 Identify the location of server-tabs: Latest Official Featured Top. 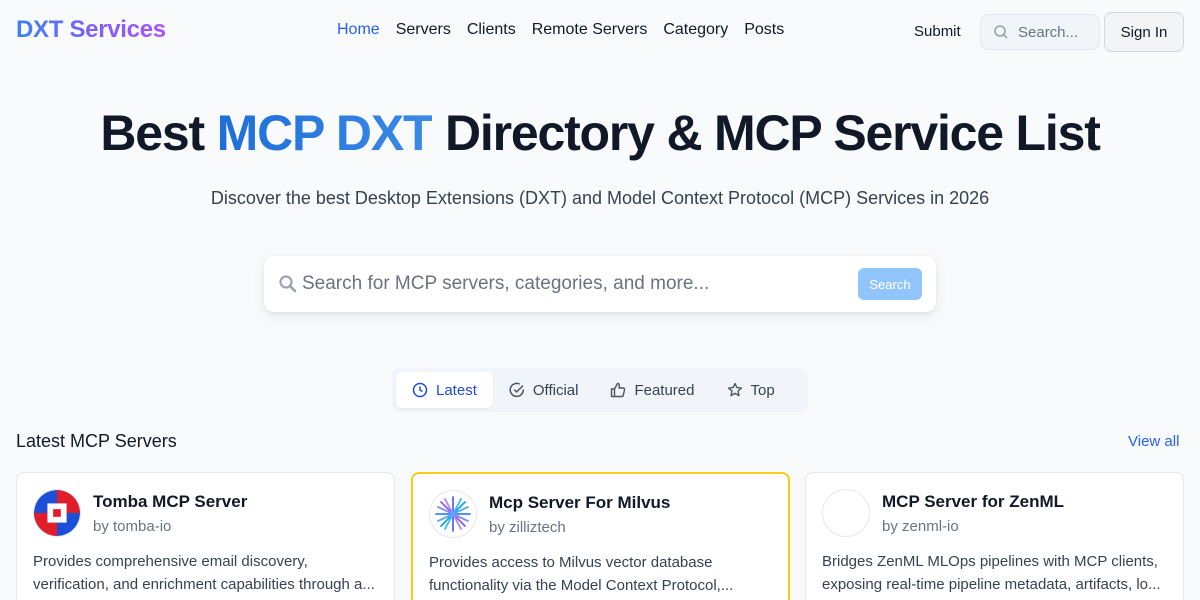
(600, 390).